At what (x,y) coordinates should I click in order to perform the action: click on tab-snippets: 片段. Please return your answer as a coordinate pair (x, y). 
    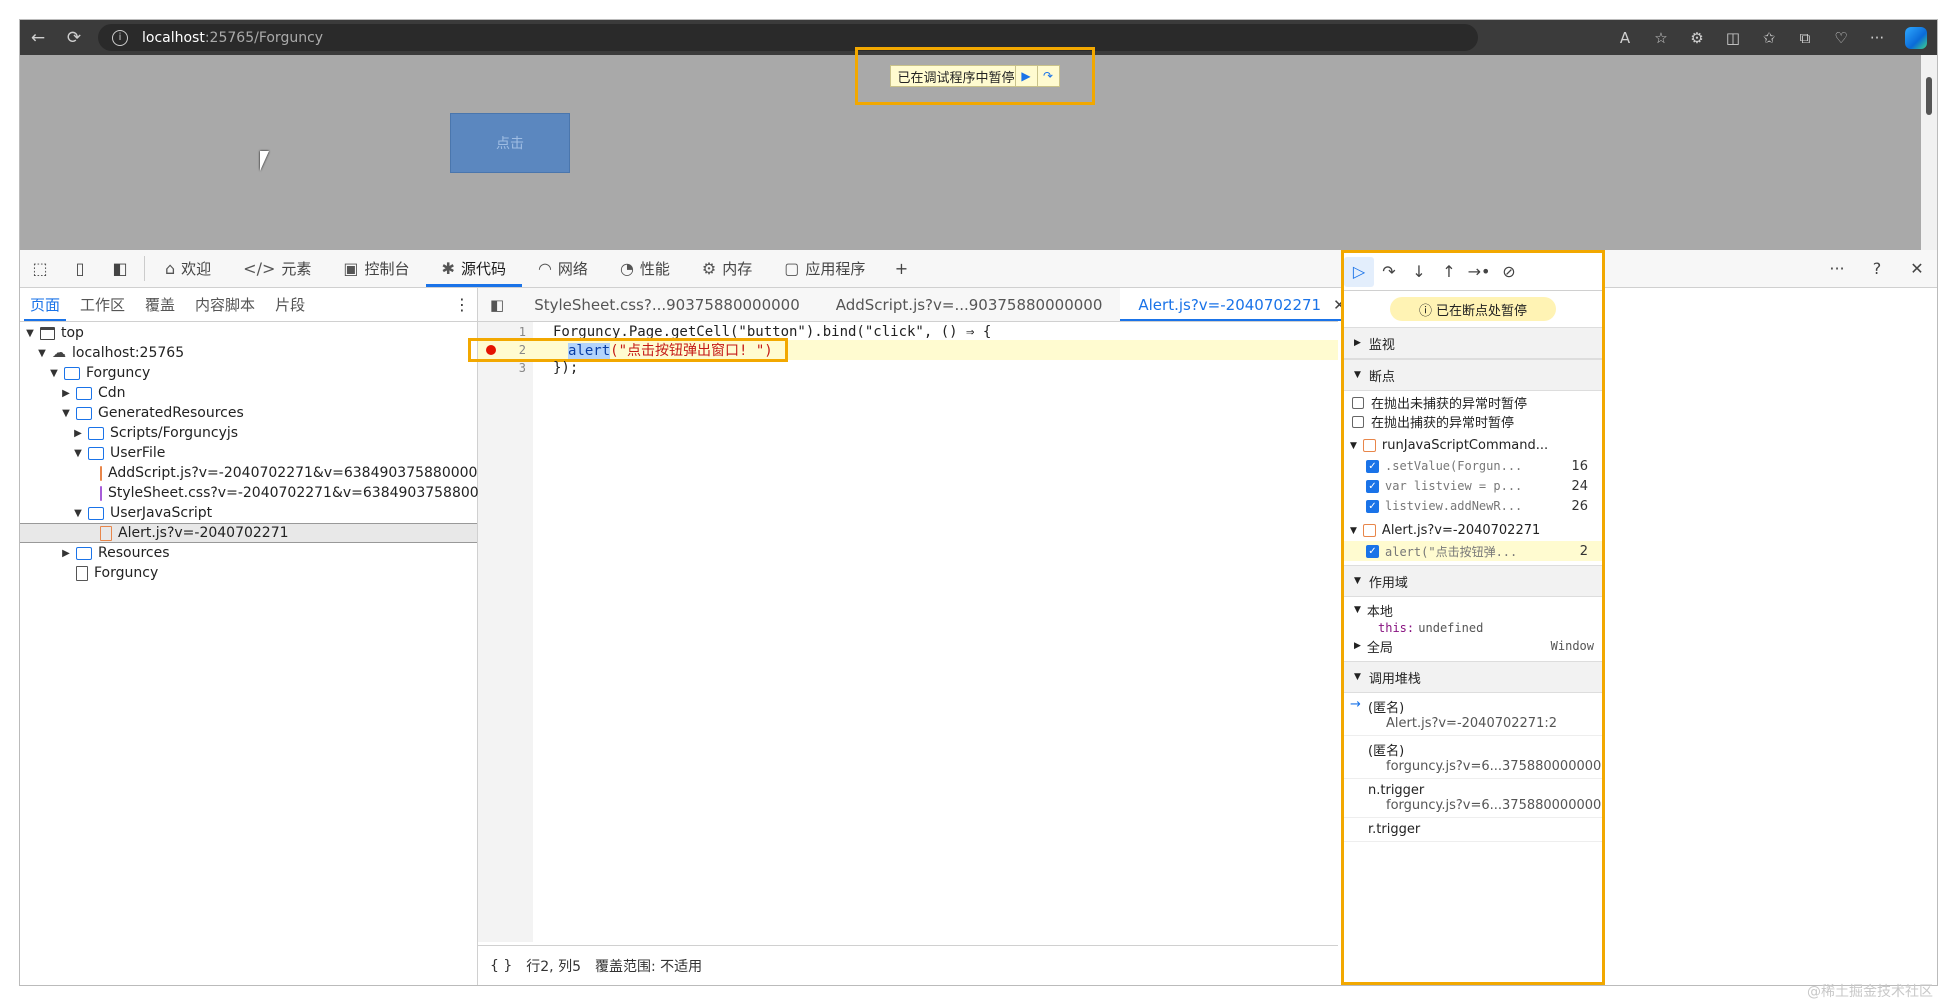
    Looking at the image, I should click on (290, 304).